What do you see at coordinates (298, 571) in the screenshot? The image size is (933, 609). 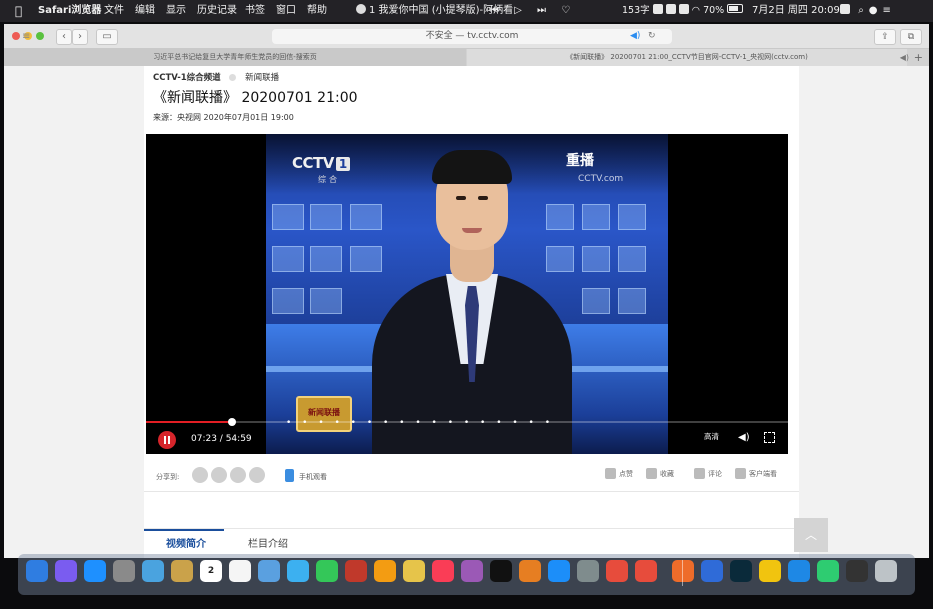 I see `messages-icon` at bounding box center [298, 571].